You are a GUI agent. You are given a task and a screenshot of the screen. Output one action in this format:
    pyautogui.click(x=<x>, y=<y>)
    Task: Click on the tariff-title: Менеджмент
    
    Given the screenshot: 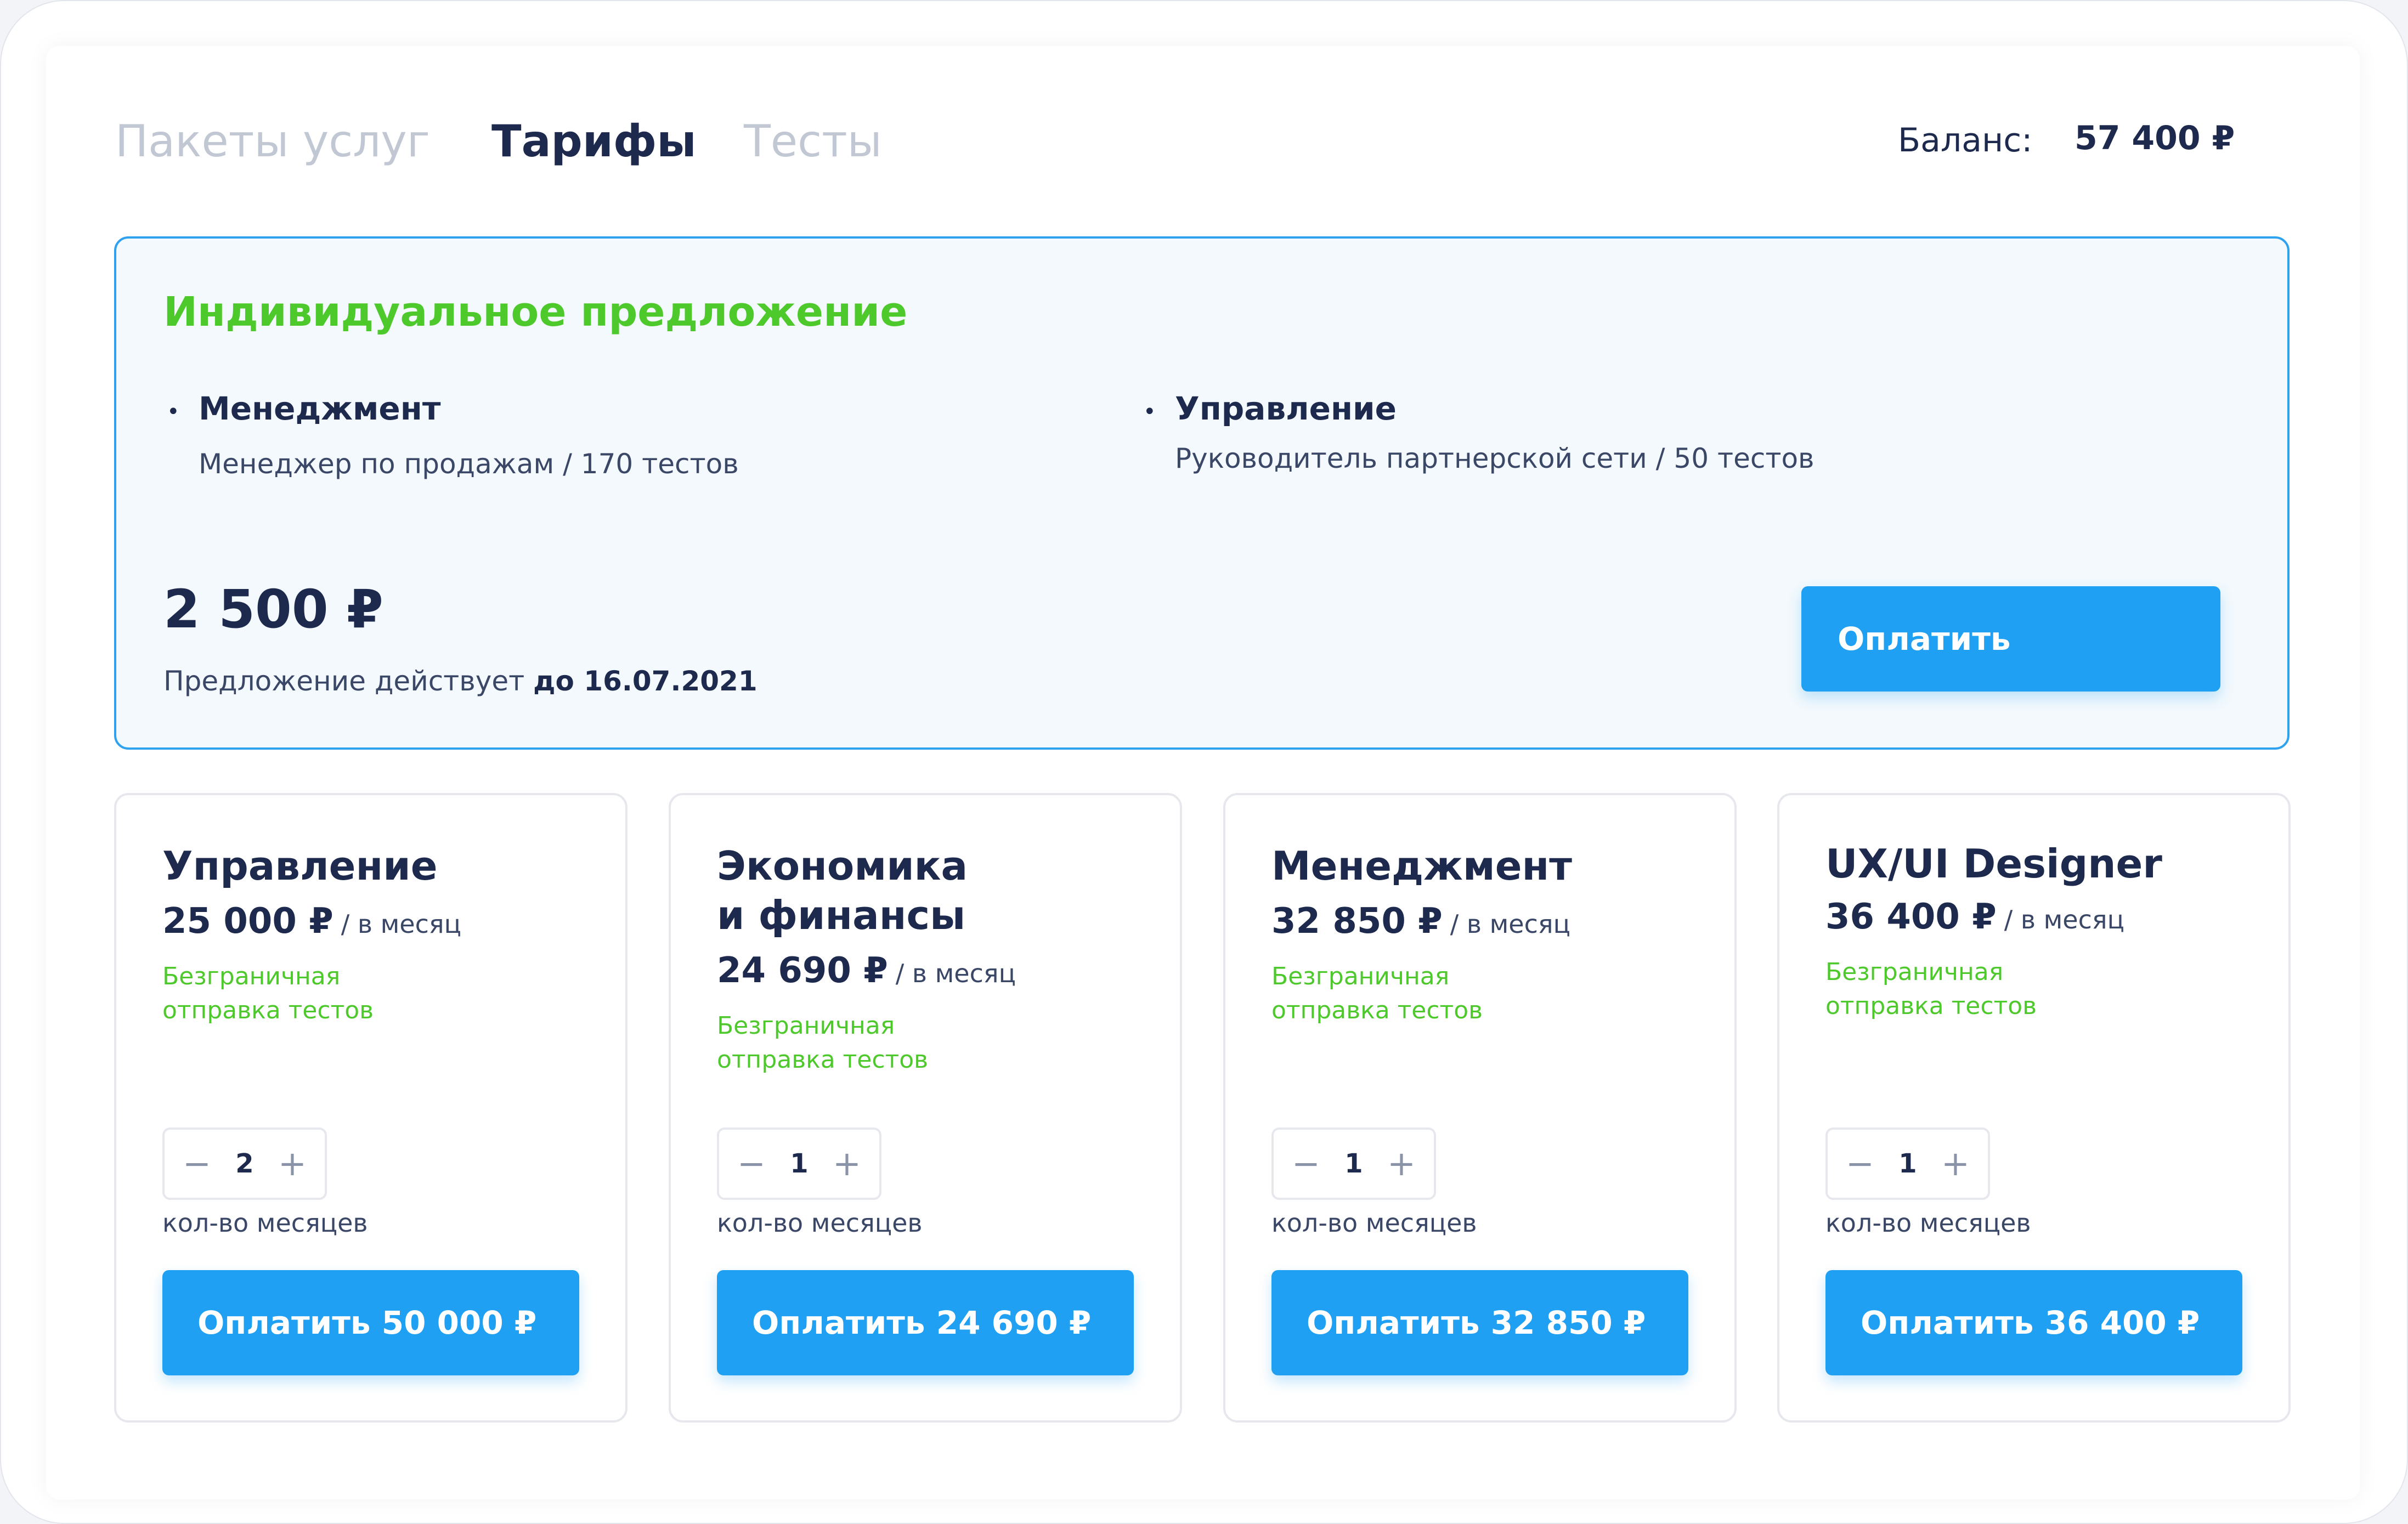 What is the action you would take?
    pyautogui.click(x=1422, y=866)
    